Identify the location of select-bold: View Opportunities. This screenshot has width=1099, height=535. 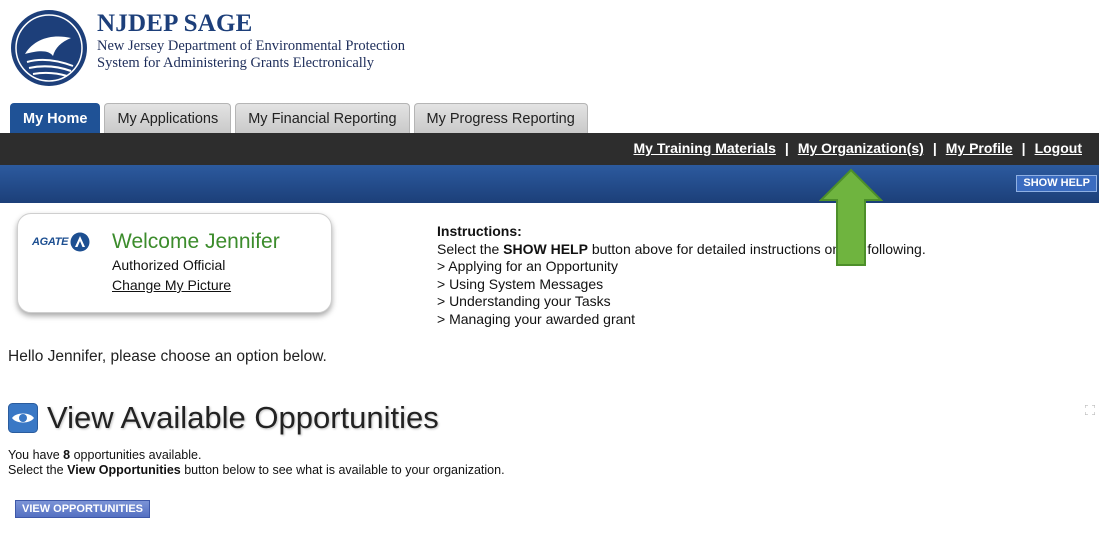
(124, 470).